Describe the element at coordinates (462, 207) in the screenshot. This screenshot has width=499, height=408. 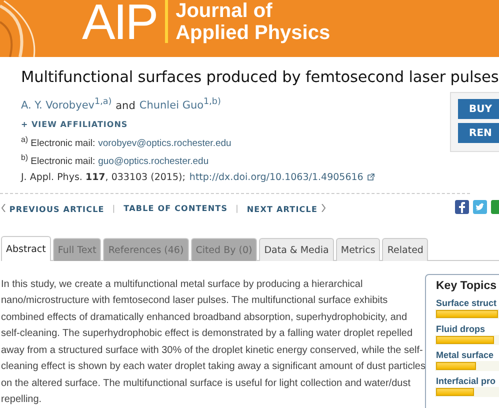
I see `facebook-icon` at that location.